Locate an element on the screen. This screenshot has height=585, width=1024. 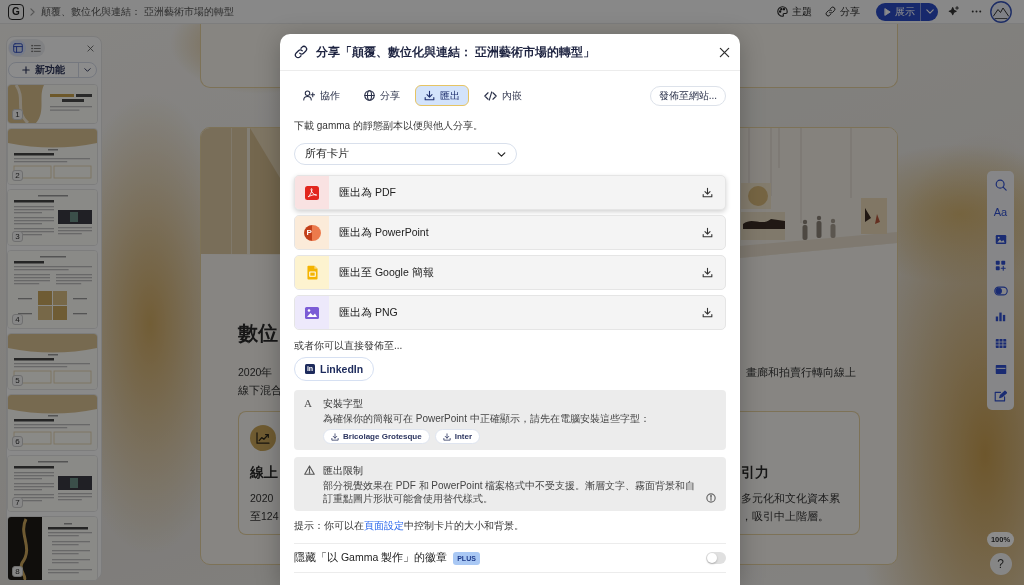
slide-number: 5 is located at coordinates (17, 380).